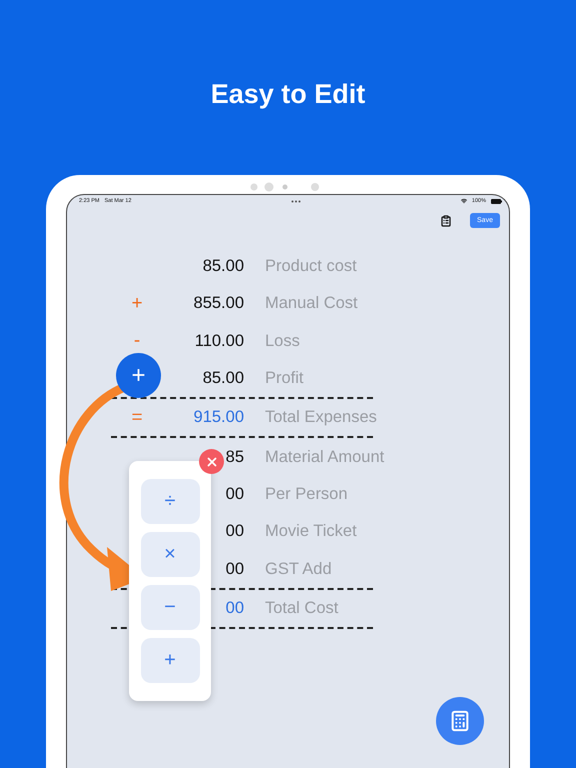  Describe the element at coordinates (219, 418) in the screenshot. I see `total-value: 915.00` at that location.